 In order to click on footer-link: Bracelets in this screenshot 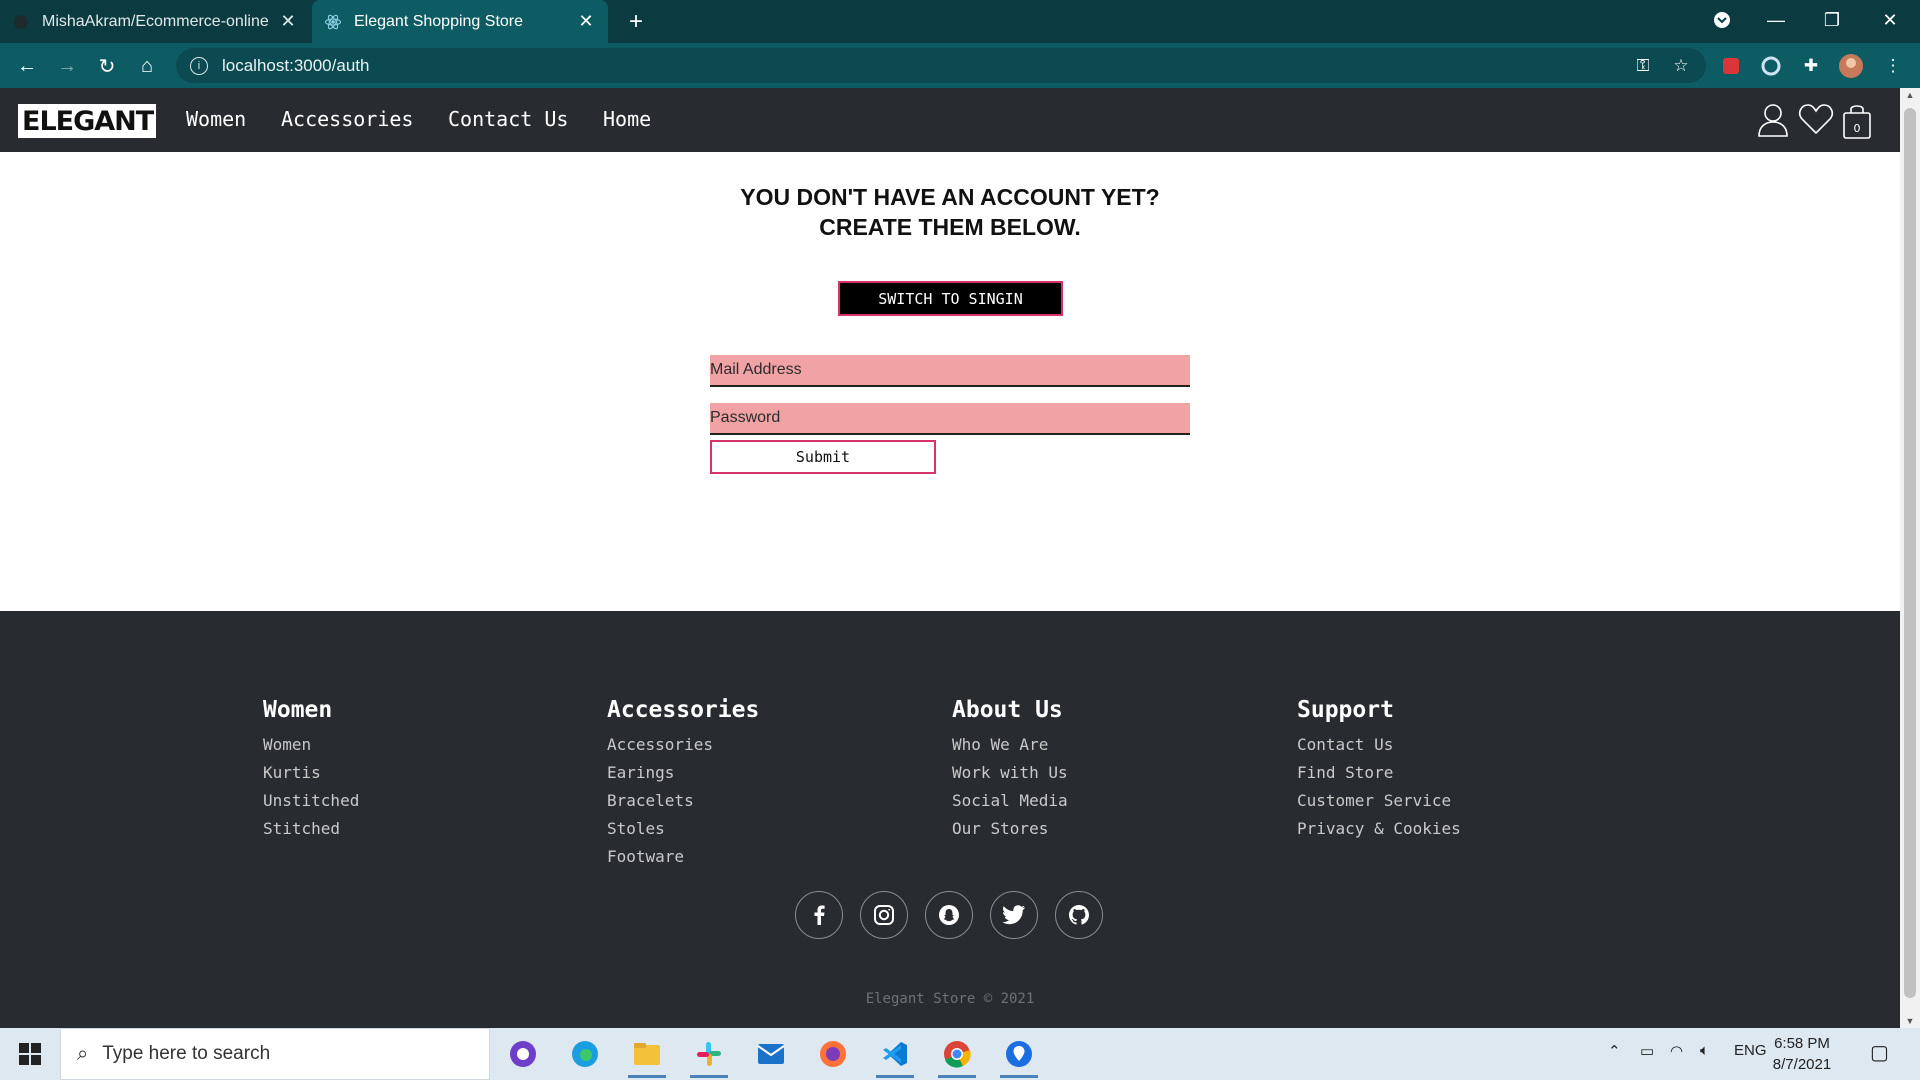, I will do `click(683, 801)`.